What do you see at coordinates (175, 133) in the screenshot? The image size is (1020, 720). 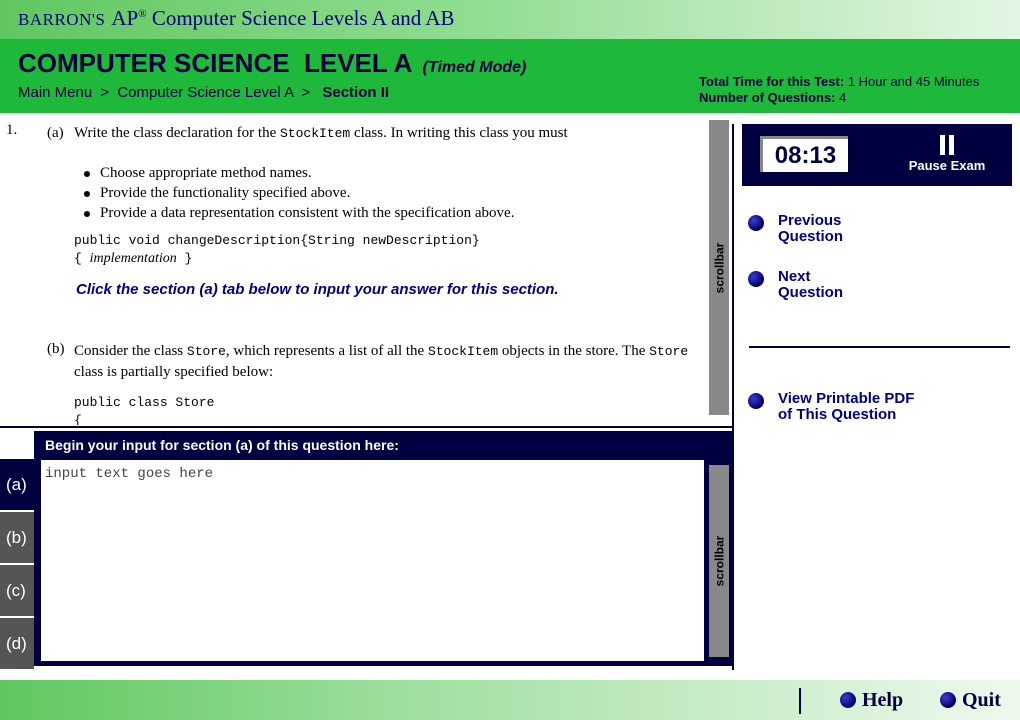 I see `part-a-text-1: Write the class declaration for the` at bounding box center [175, 133].